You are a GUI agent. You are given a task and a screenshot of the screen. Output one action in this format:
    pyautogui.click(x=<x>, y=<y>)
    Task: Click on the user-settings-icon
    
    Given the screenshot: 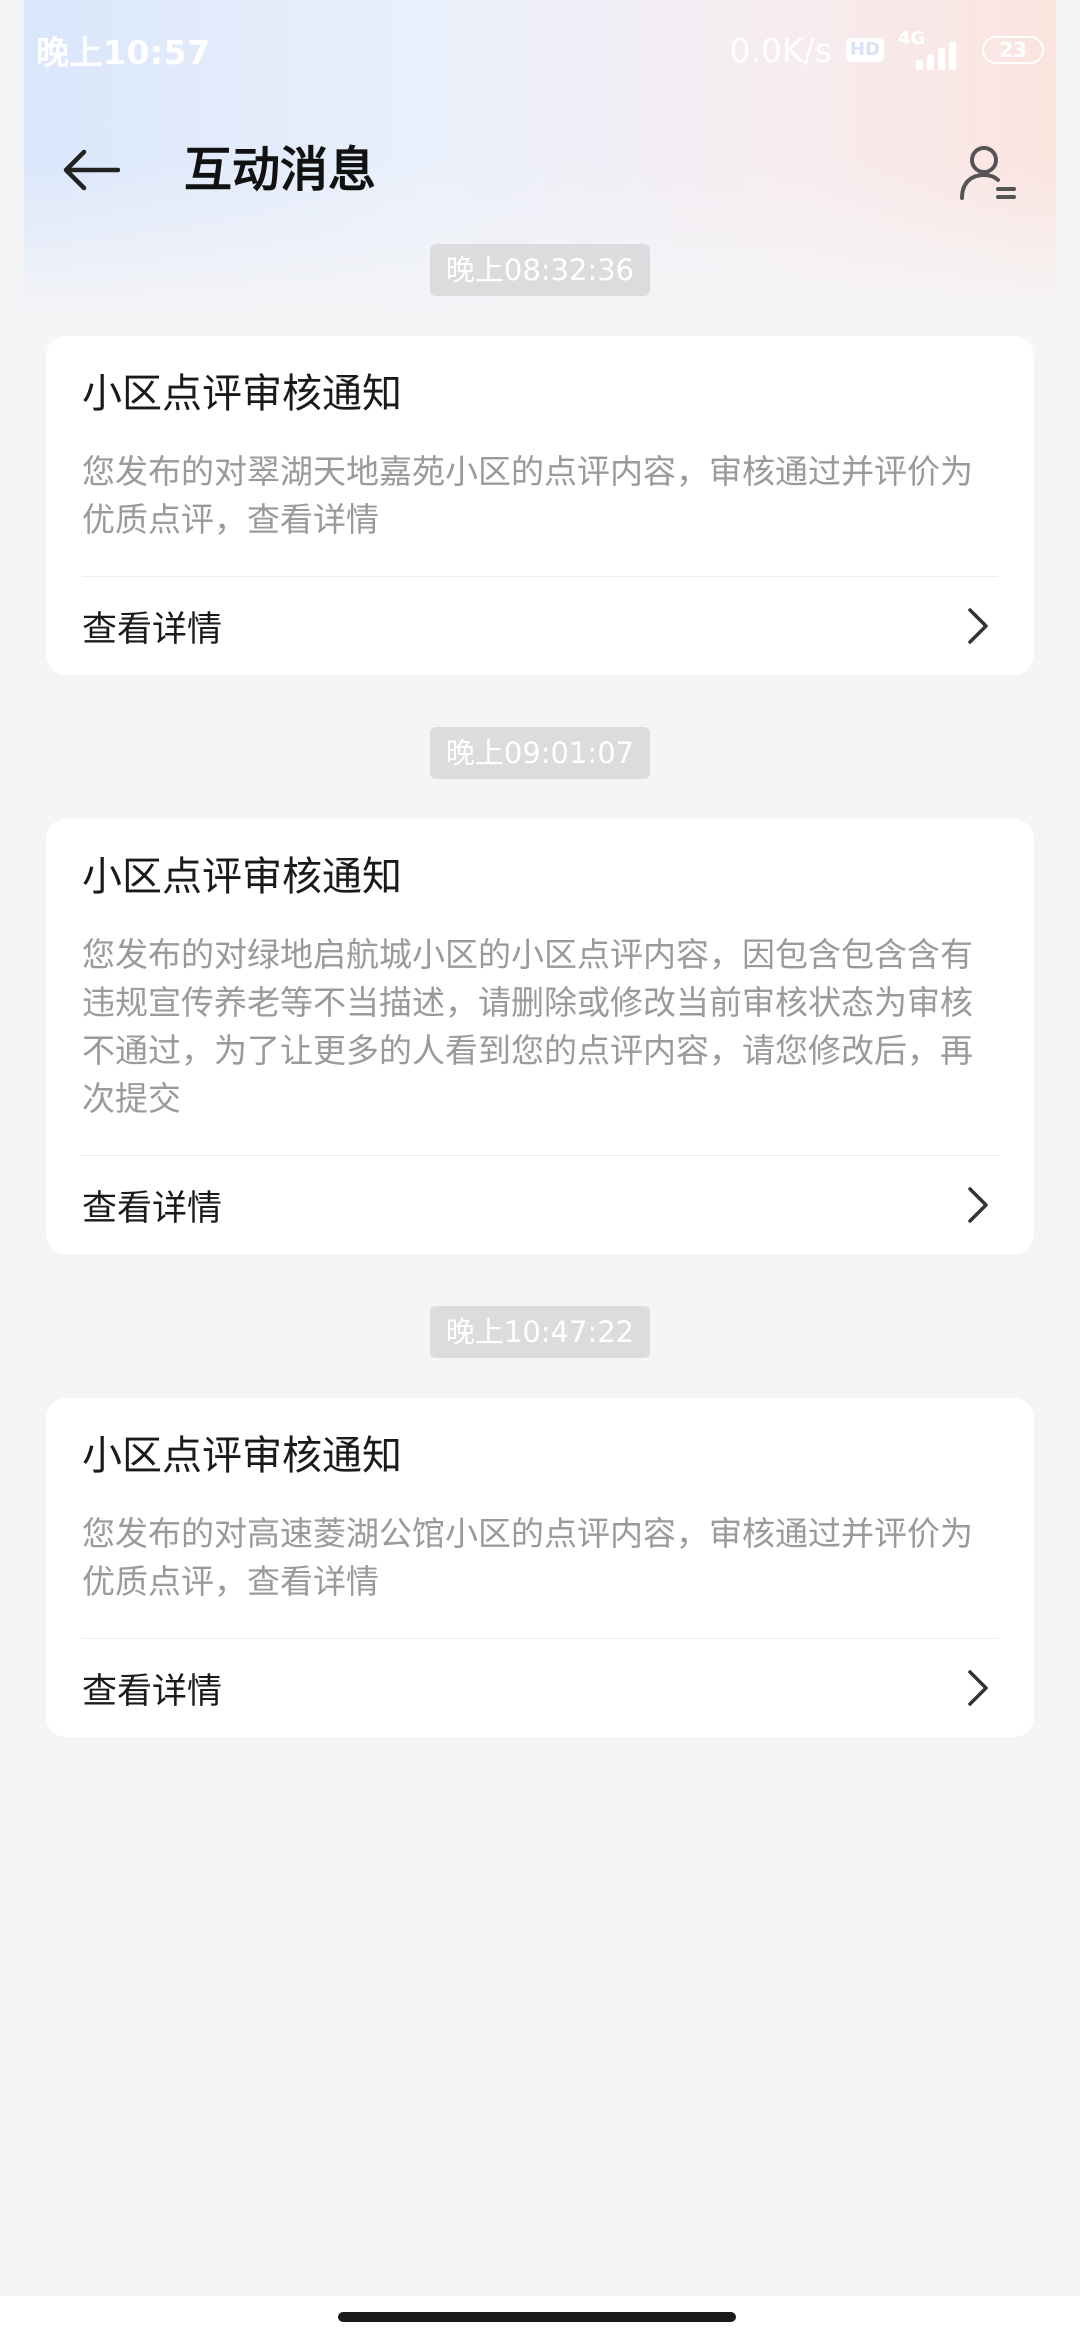 What is the action you would take?
    pyautogui.click(x=988, y=173)
    